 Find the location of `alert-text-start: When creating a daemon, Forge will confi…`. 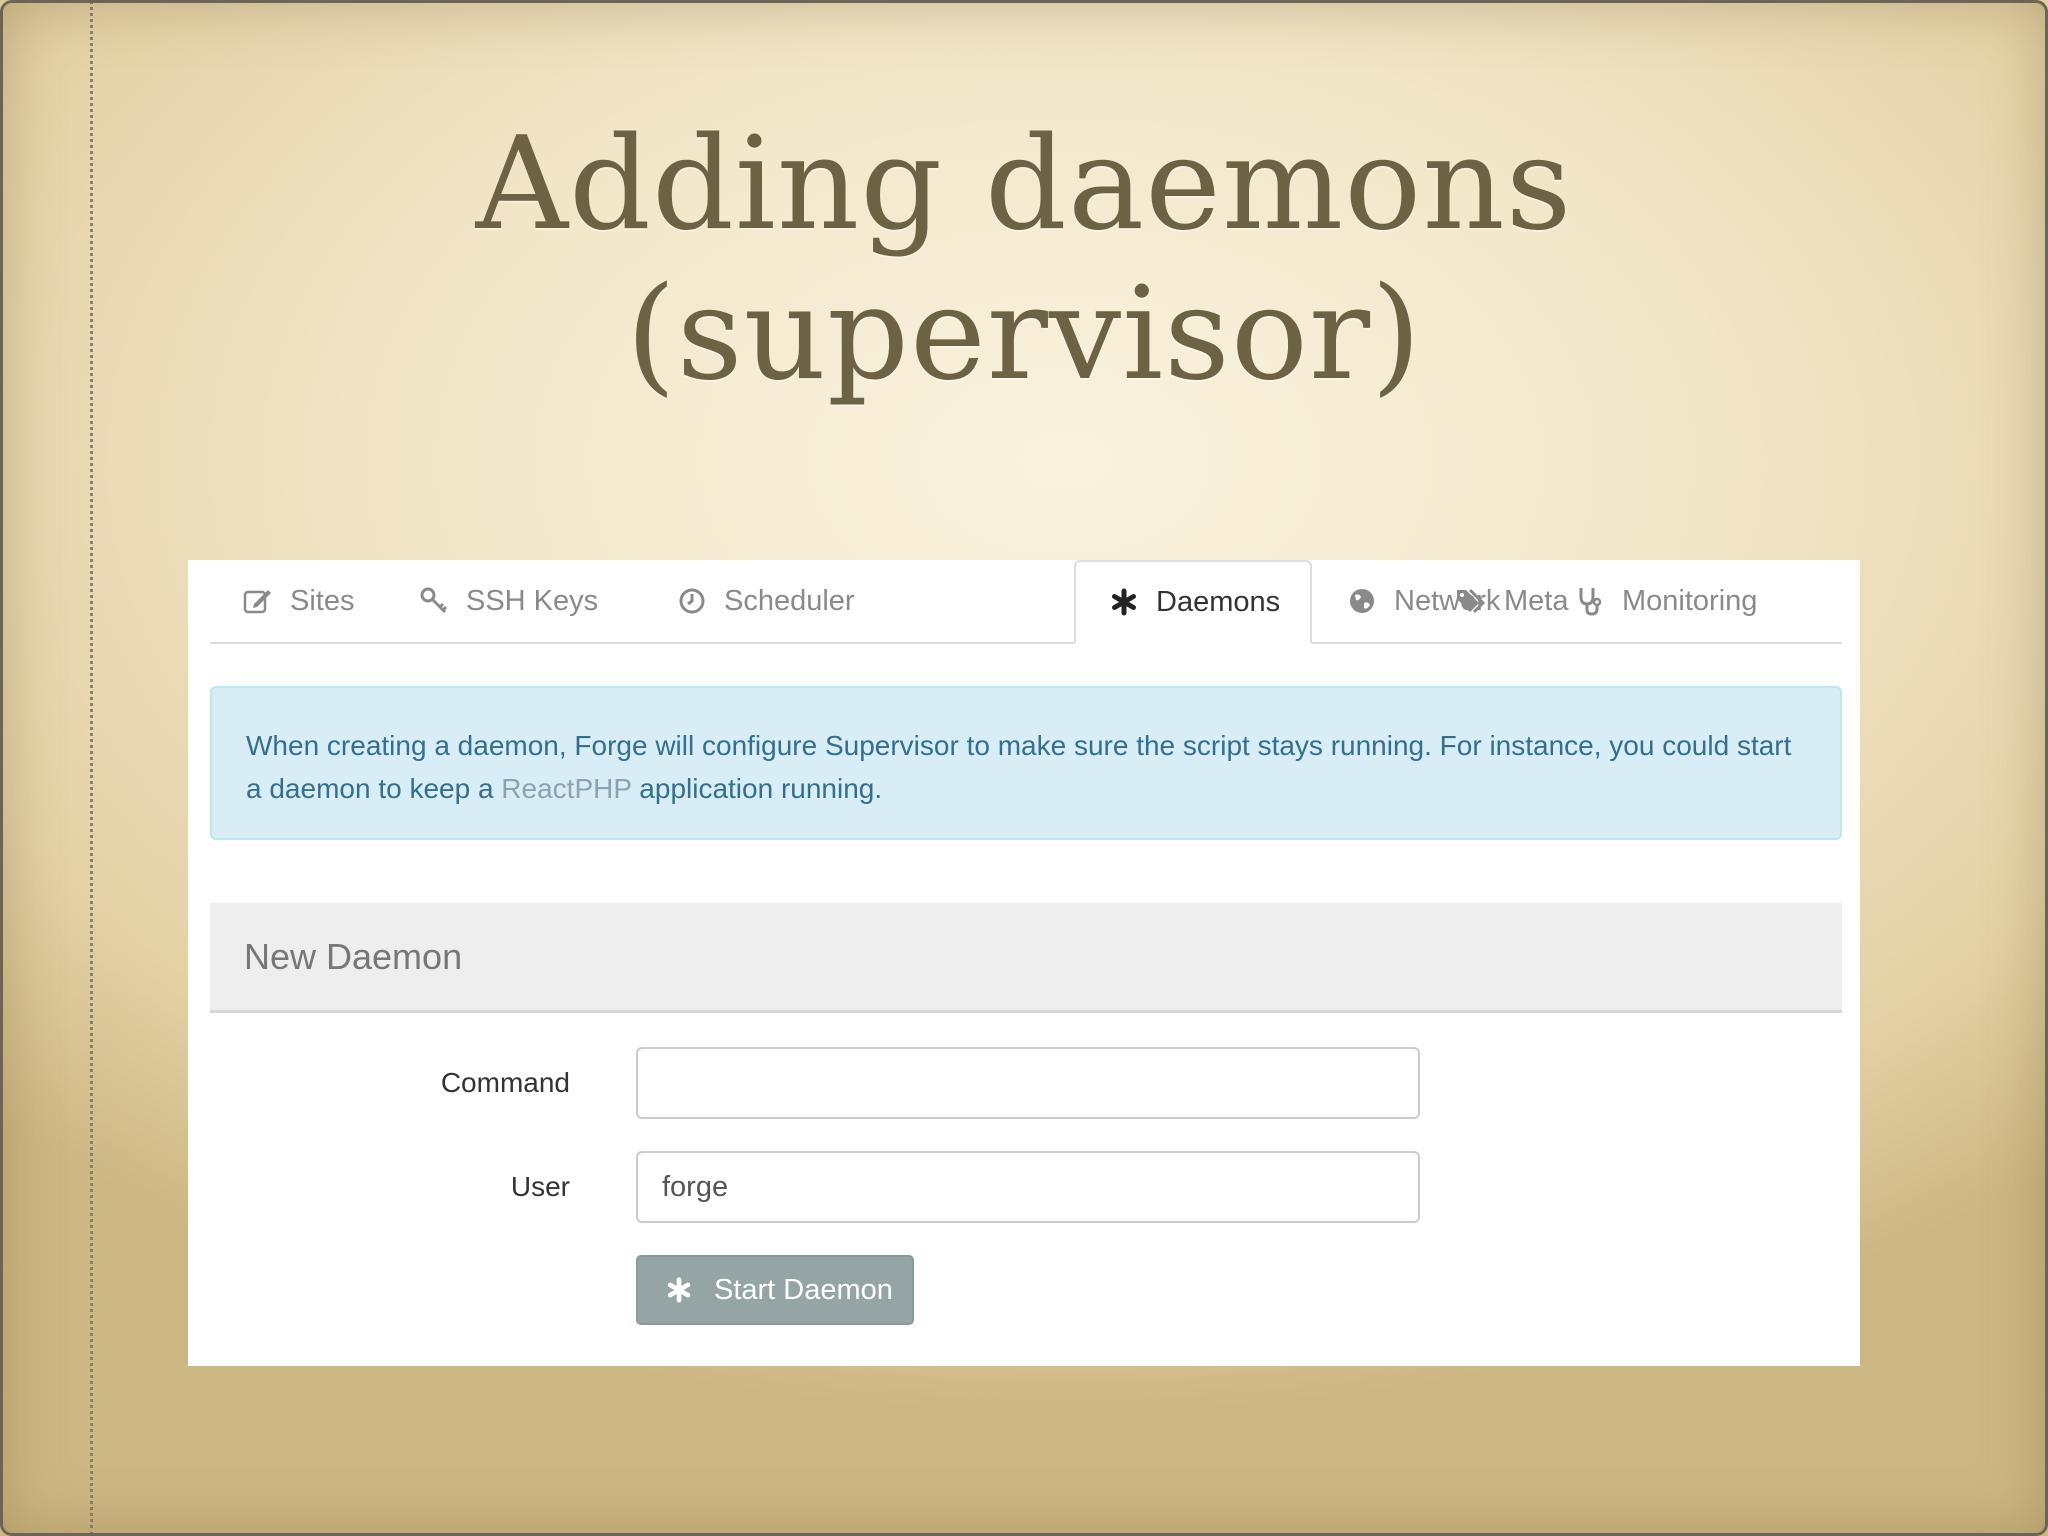

alert-text-start: When creating a daemon, Forge will confi… is located at coordinates (1019, 767).